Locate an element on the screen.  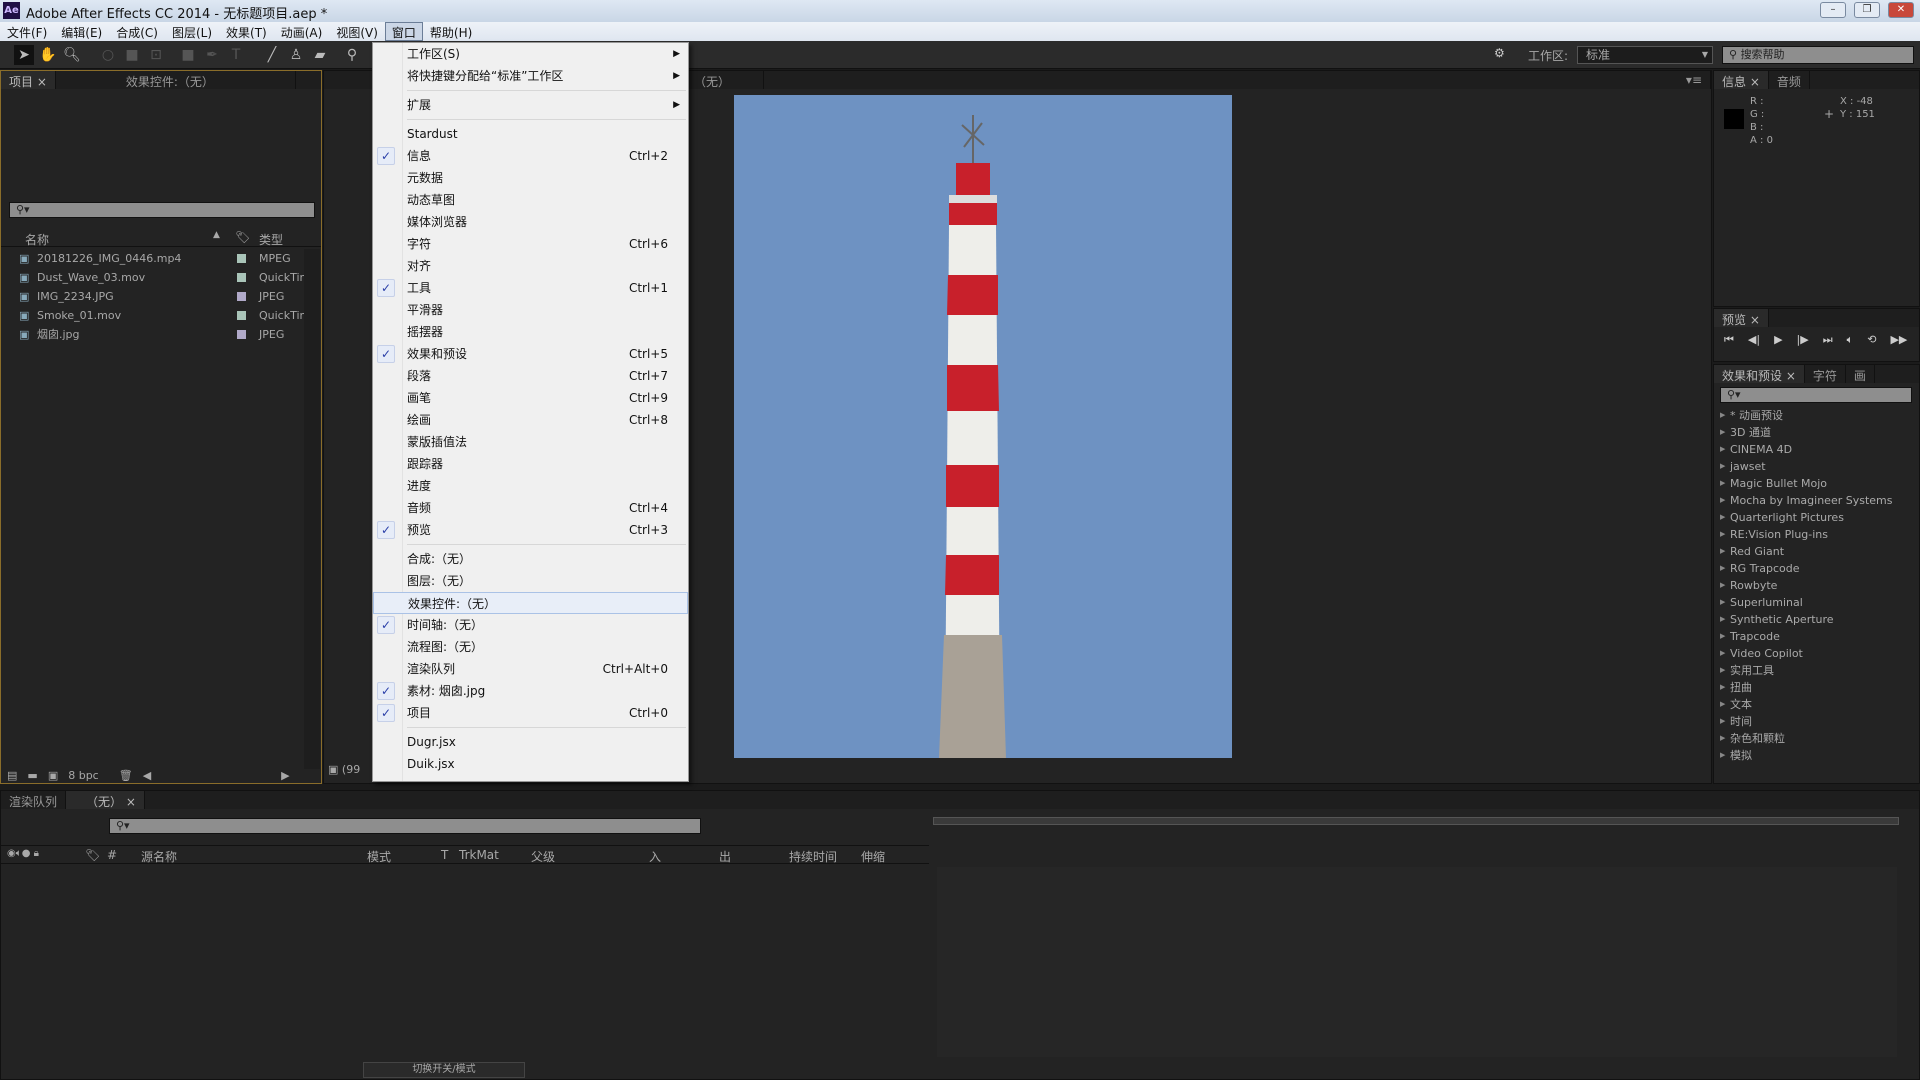
effects-category: Rowbyte is located at coordinates (1819, 585).